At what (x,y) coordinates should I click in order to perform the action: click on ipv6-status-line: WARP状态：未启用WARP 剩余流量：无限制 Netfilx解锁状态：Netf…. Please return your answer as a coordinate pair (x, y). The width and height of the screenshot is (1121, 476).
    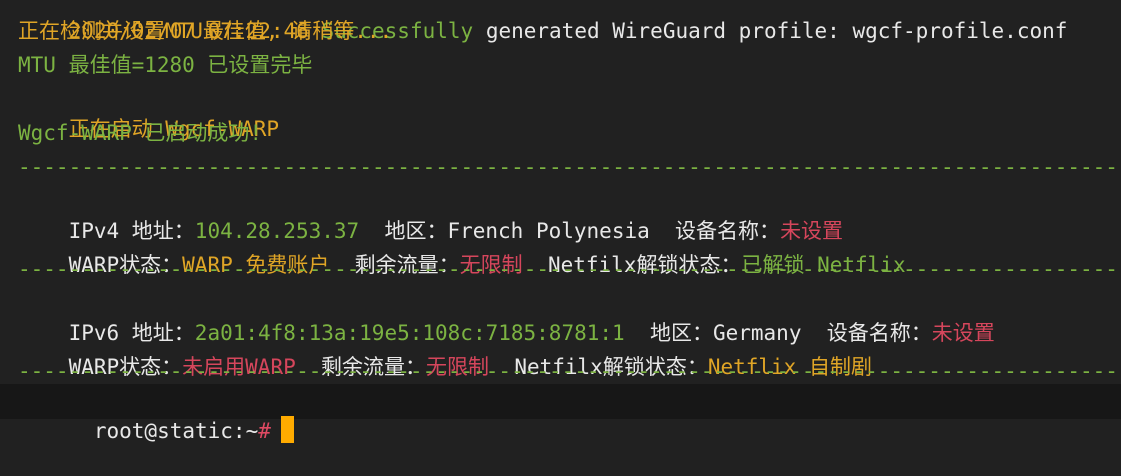
    Looking at the image, I should click on (445, 350).